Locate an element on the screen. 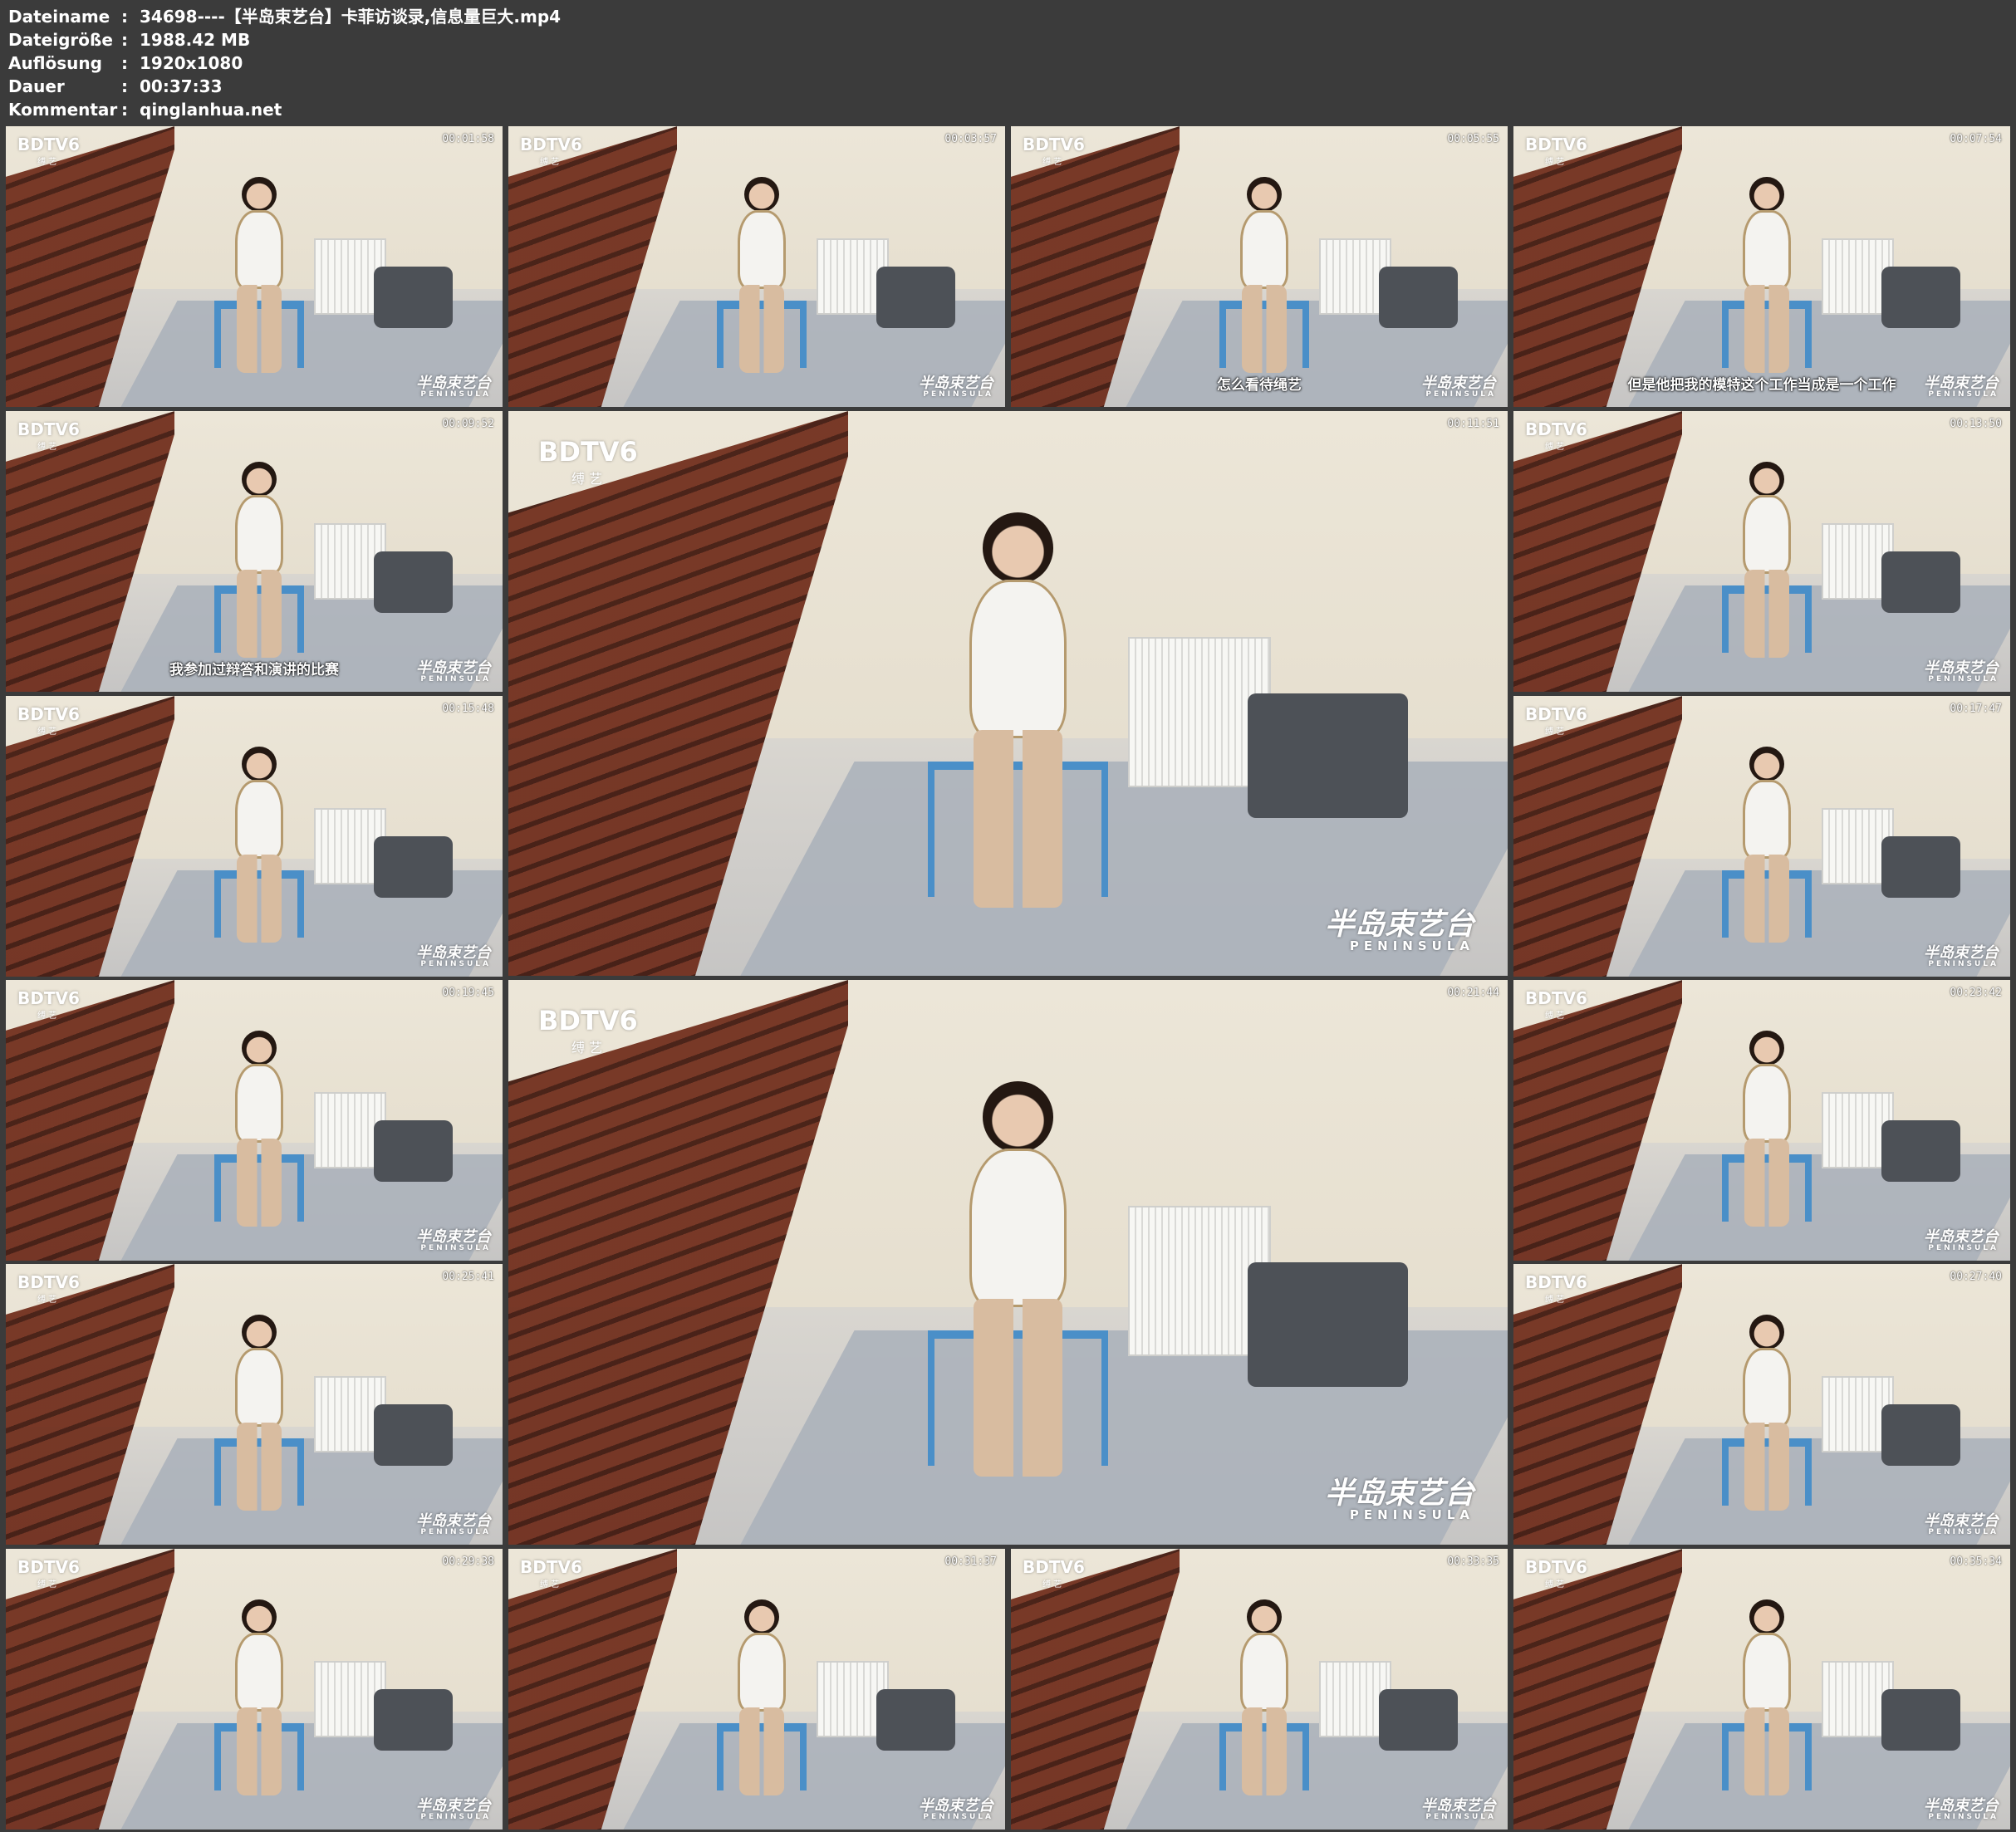 This screenshot has height=1832, width=2016. timestamp: 00:29:38 is located at coordinates (468, 1561).